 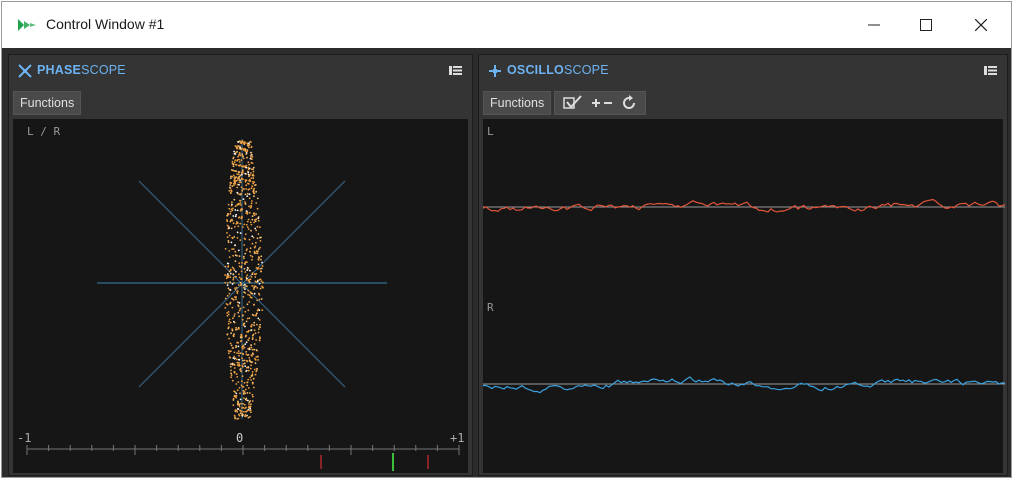 What do you see at coordinates (506, 25) in the screenshot?
I see `title-bar: Control Window #1` at bounding box center [506, 25].